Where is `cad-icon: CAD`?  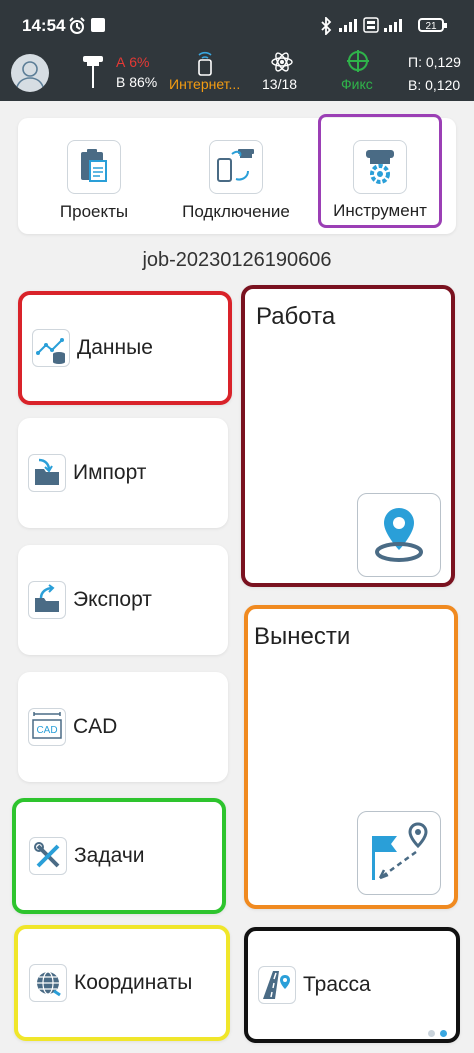 cad-icon: CAD is located at coordinates (47, 727).